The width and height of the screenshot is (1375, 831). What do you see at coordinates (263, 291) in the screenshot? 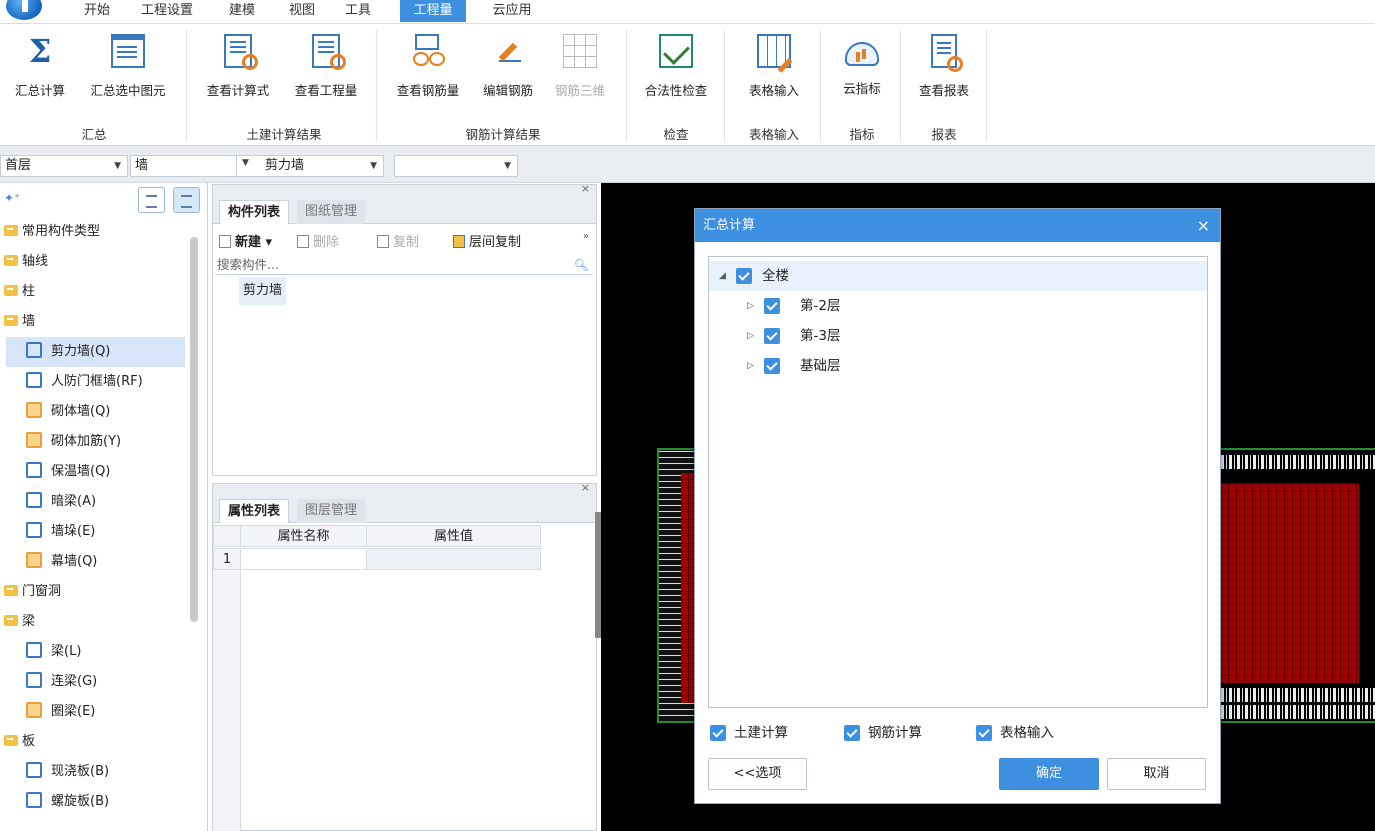
I see `component-list-item: 剪力墙` at bounding box center [263, 291].